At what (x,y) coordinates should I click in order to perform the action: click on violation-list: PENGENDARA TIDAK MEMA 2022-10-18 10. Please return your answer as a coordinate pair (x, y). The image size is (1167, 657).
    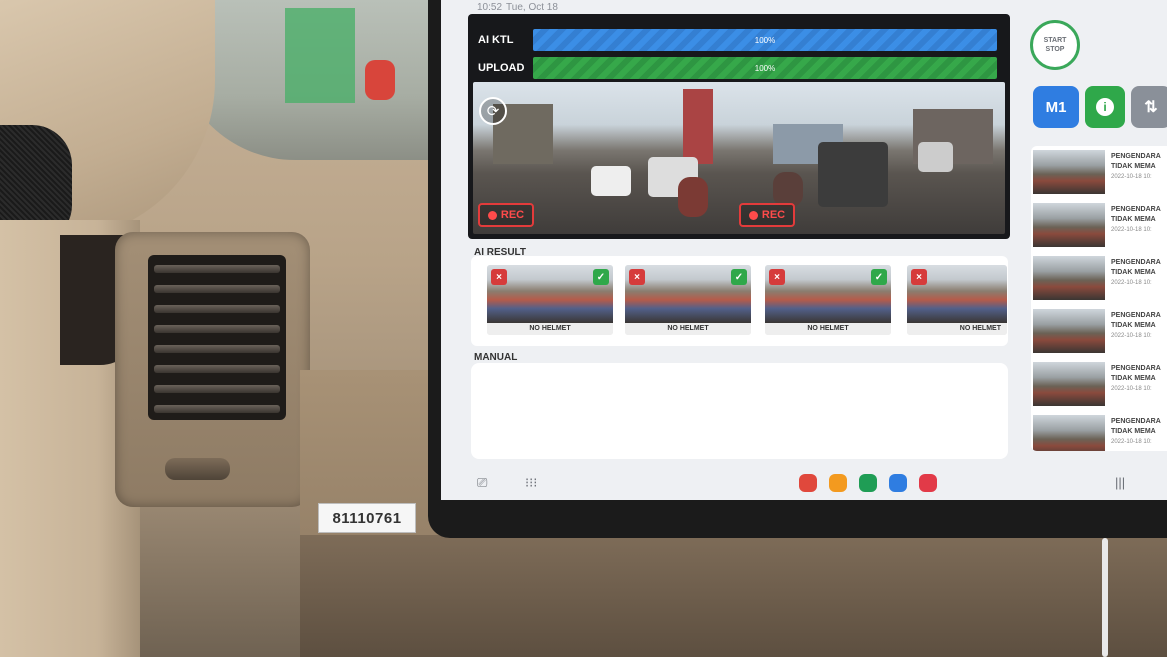
    Looking at the image, I should click on (1099, 298).